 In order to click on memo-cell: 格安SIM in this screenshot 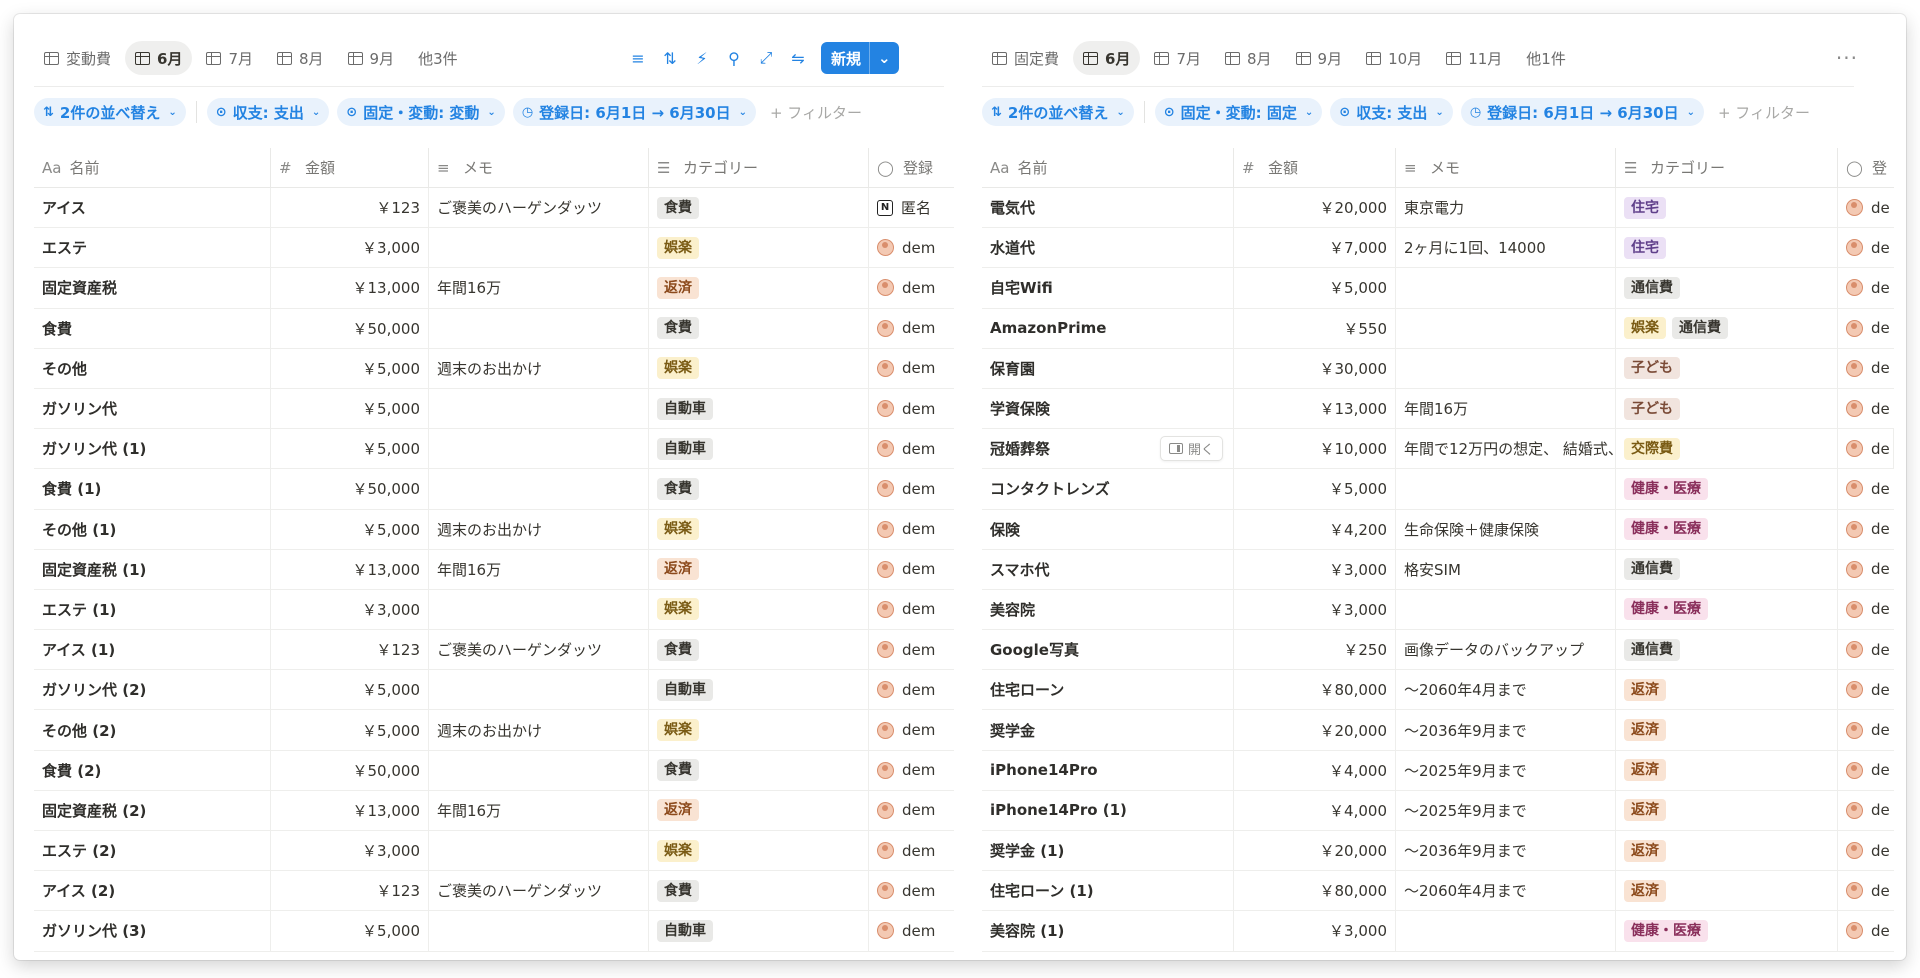, I will do `click(1506, 569)`.